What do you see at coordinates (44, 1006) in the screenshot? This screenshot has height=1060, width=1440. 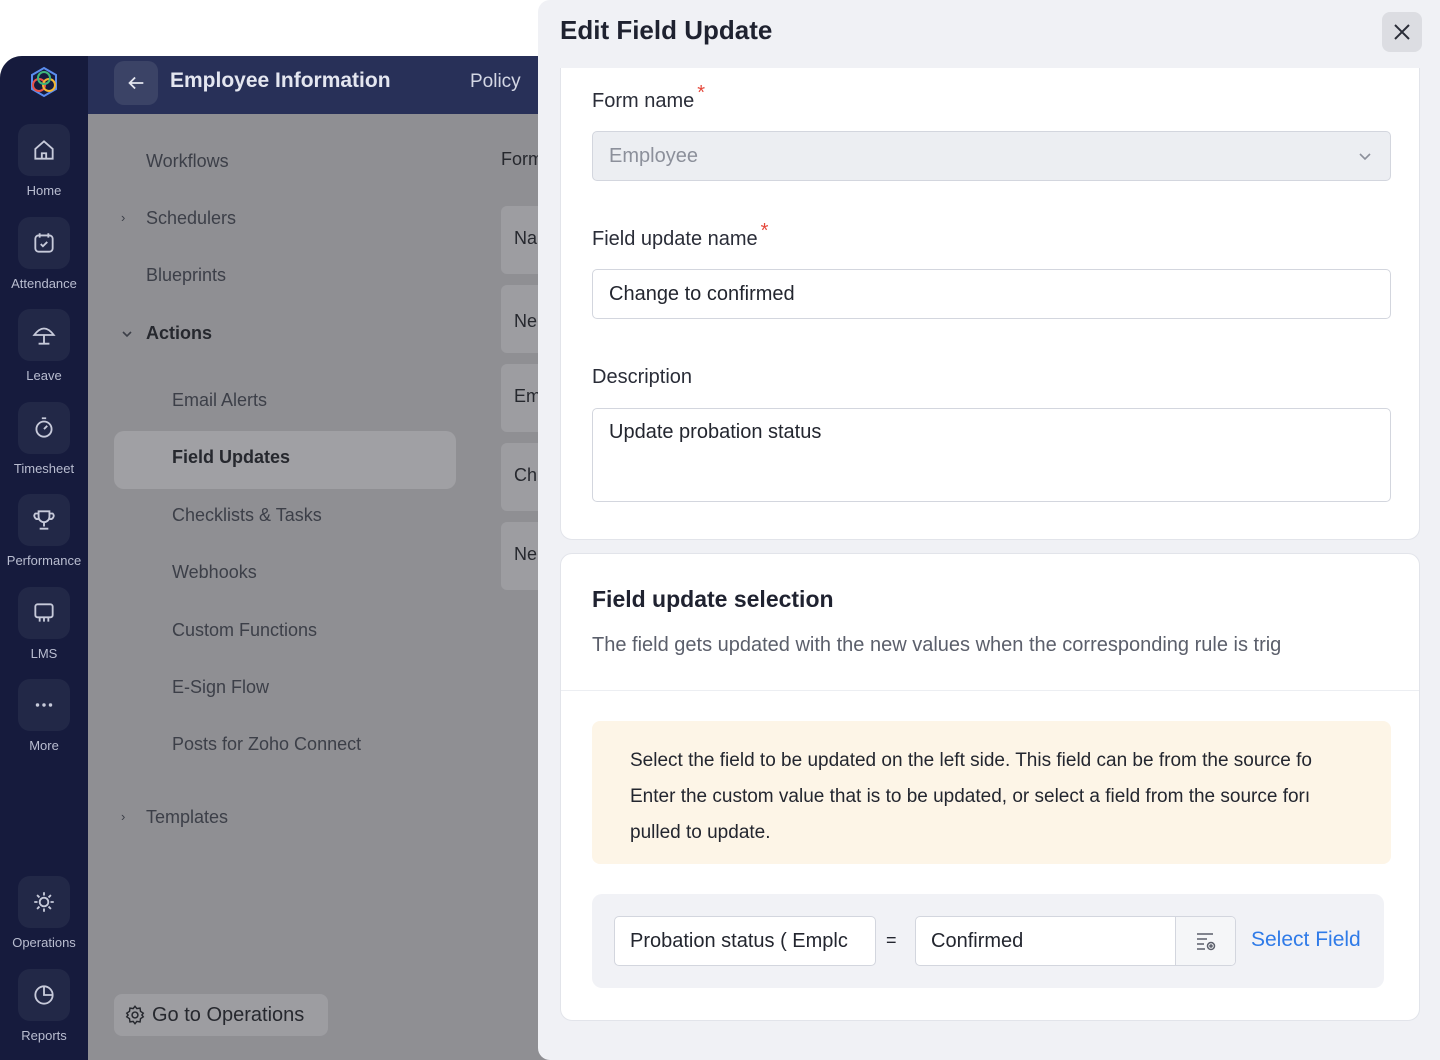 I see `rail-item-reports: Reports` at bounding box center [44, 1006].